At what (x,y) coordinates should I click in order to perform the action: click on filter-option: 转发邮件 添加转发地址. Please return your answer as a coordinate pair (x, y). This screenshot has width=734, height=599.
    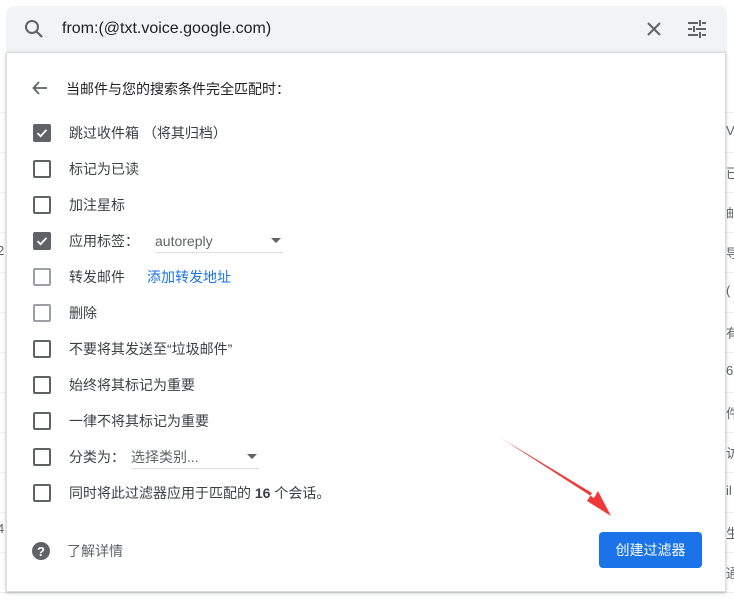
    Looking at the image, I should click on (132, 277).